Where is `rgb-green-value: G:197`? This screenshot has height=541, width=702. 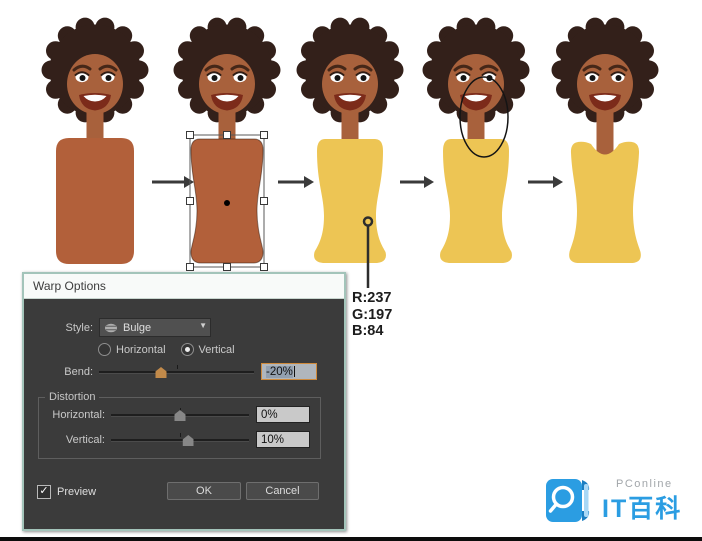
rgb-green-value: G:197 is located at coordinates (372, 314).